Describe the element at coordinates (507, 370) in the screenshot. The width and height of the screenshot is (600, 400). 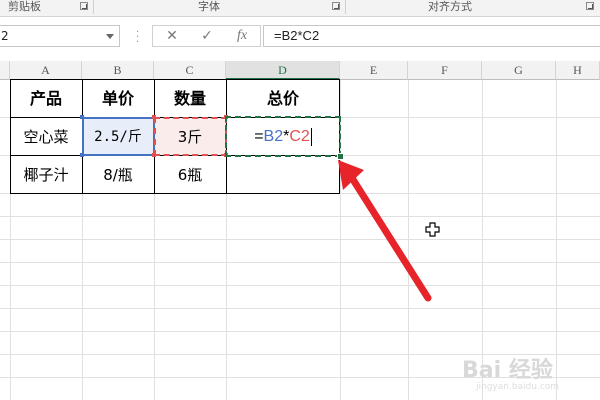
I see `watermark-logo: Bai 经验` at that location.